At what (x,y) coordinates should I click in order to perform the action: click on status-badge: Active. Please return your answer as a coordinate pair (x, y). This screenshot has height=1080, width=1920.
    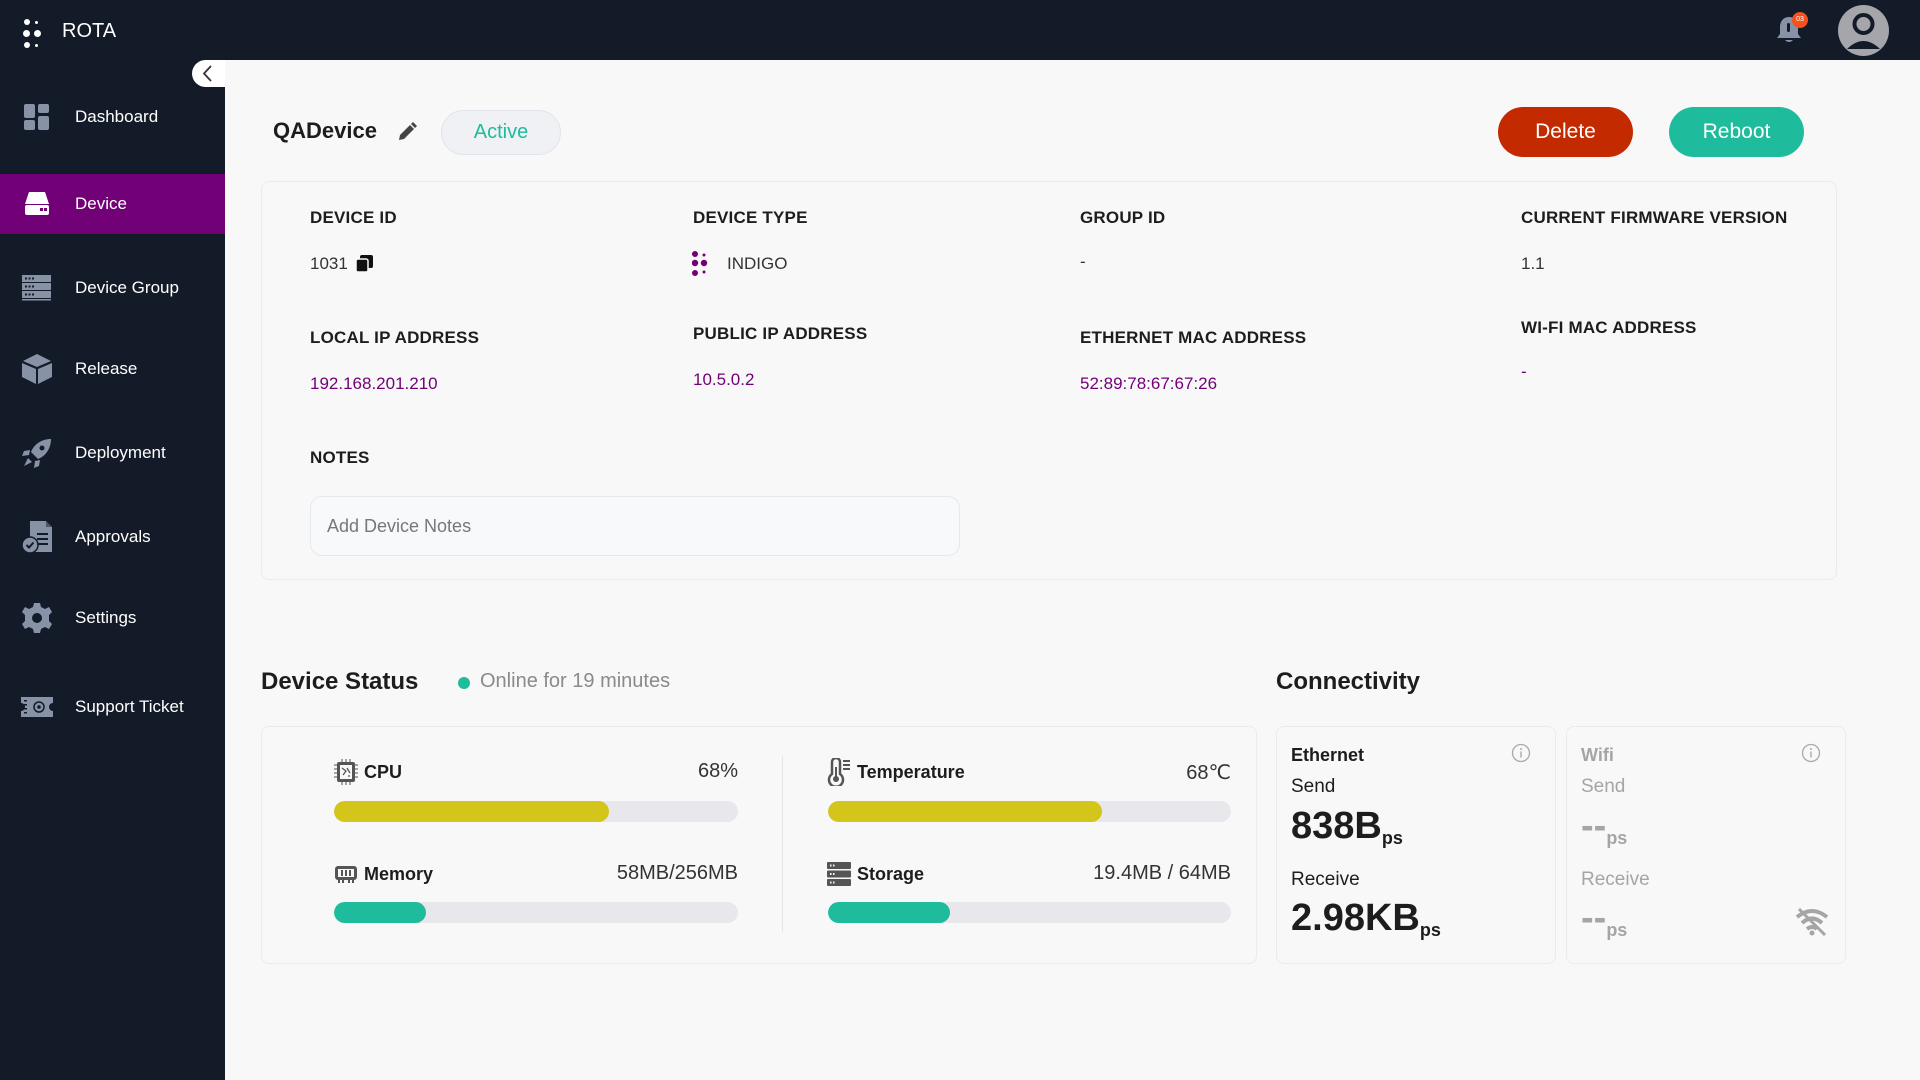
    Looking at the image, I should click on (501, 132).